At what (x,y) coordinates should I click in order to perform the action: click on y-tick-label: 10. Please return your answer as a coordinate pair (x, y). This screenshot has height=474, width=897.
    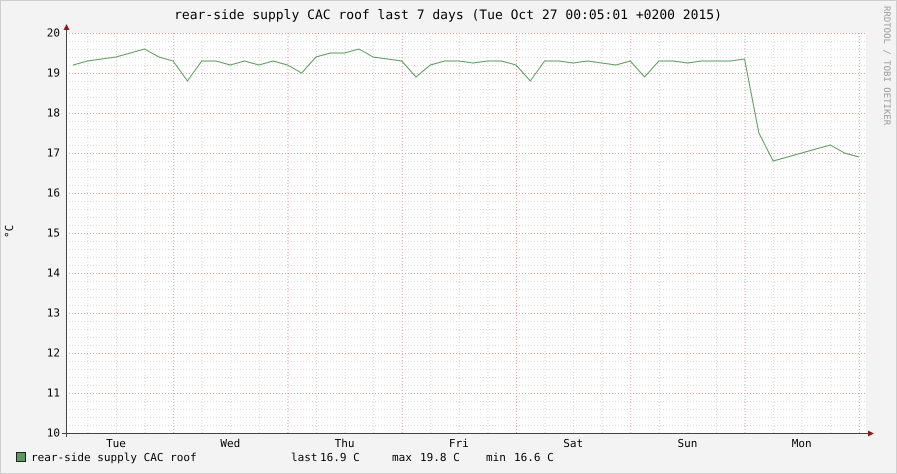
    Looking at the image, I should click on (53, 433).